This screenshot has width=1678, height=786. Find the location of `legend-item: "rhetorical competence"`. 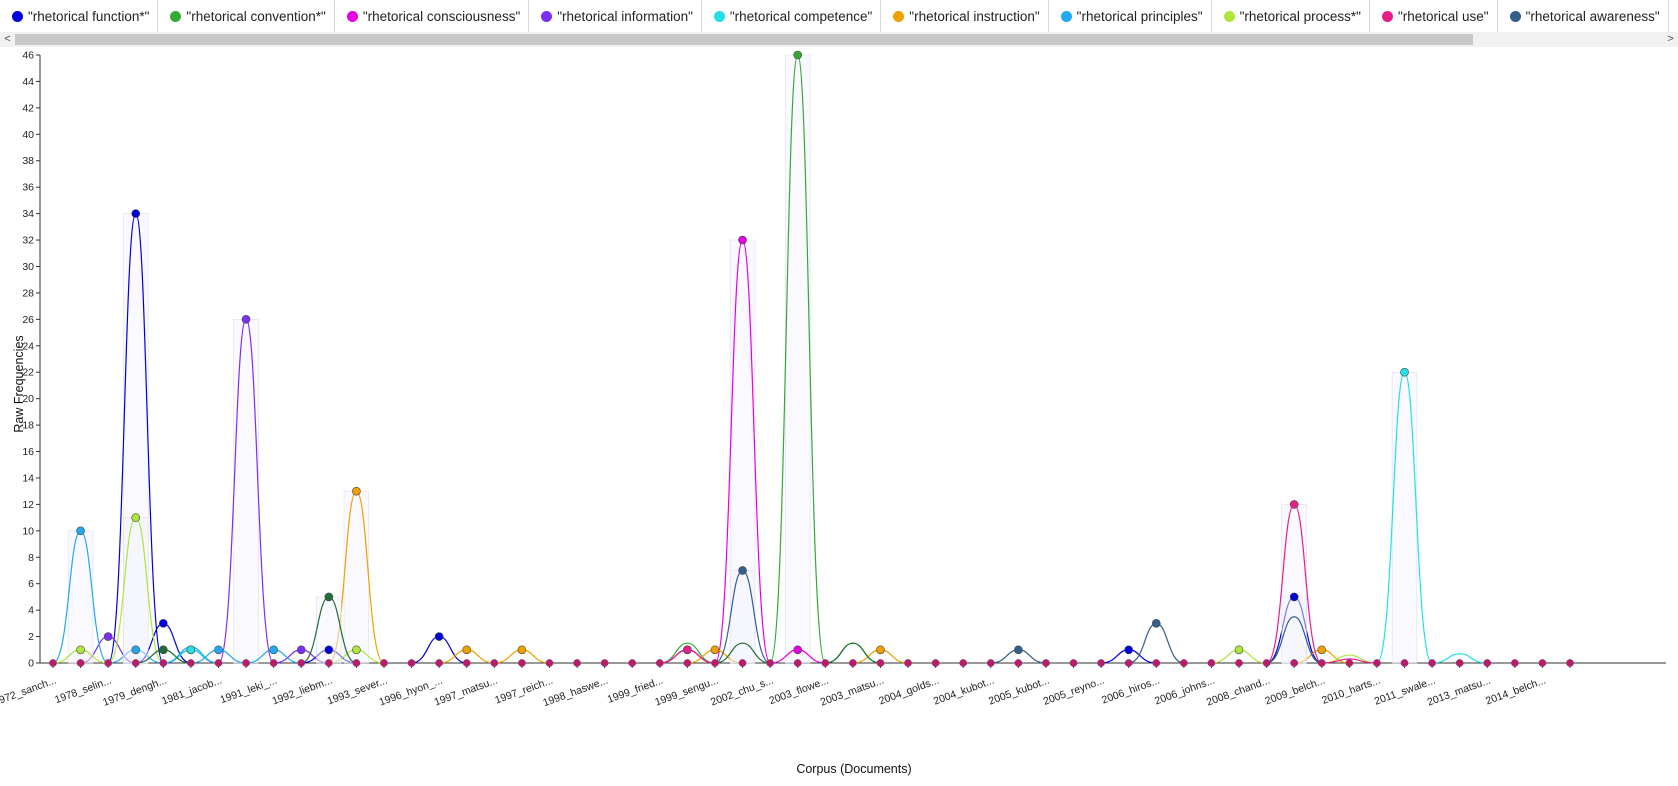

legend-item: "rhetorical competence" is located at coordinates (792, 16).